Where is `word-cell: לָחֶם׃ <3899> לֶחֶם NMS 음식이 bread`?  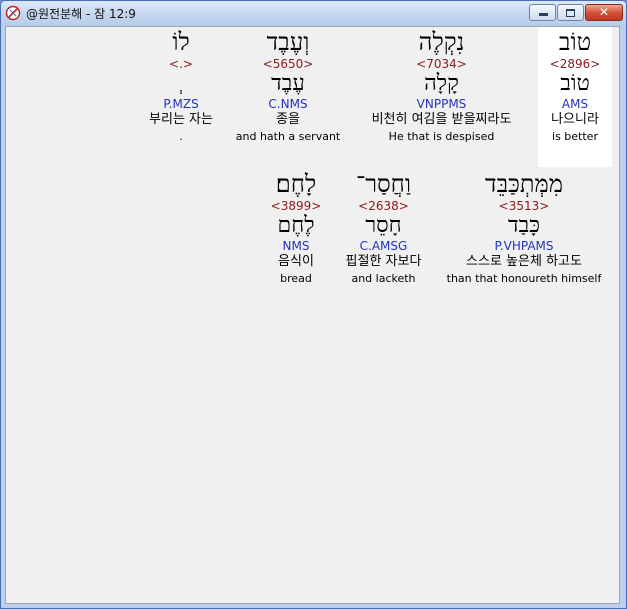
word-cell: לָחֶם׃ <3899> לֶחֶם NMS 음식이 bread is located at coordinates (296, 239).